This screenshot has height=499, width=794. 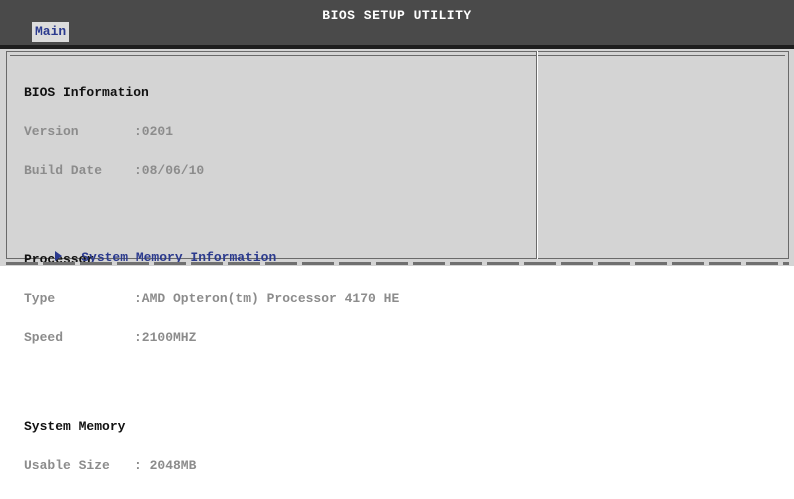 What do you see at coordinates (397, 263) in the screenshot?
I see `bottom-dashed-border` at bounding box center [397, 263].